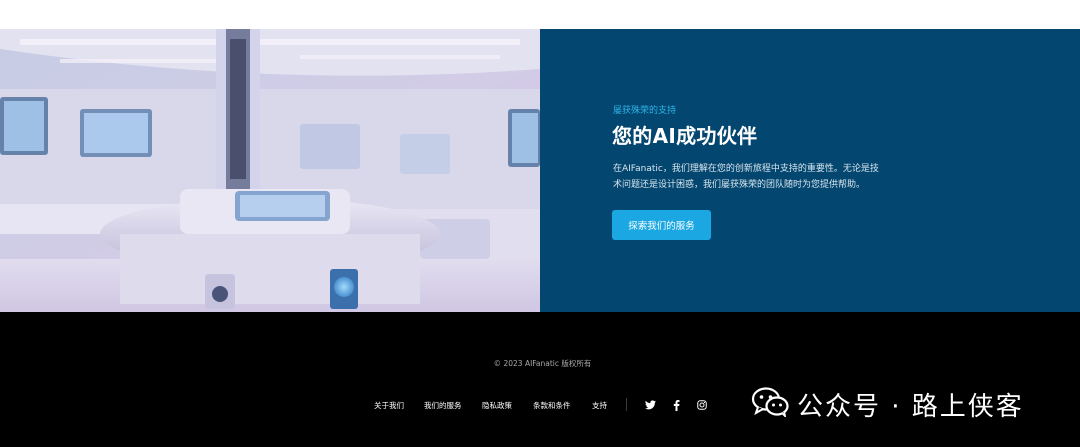 Image resolution: width=1080 pixels, height=447 pixels. I want to click on description-line: 术问题还是设计困惑，我们屡获殊荣的团队随时为您提供帮助。, so click(739, 185).